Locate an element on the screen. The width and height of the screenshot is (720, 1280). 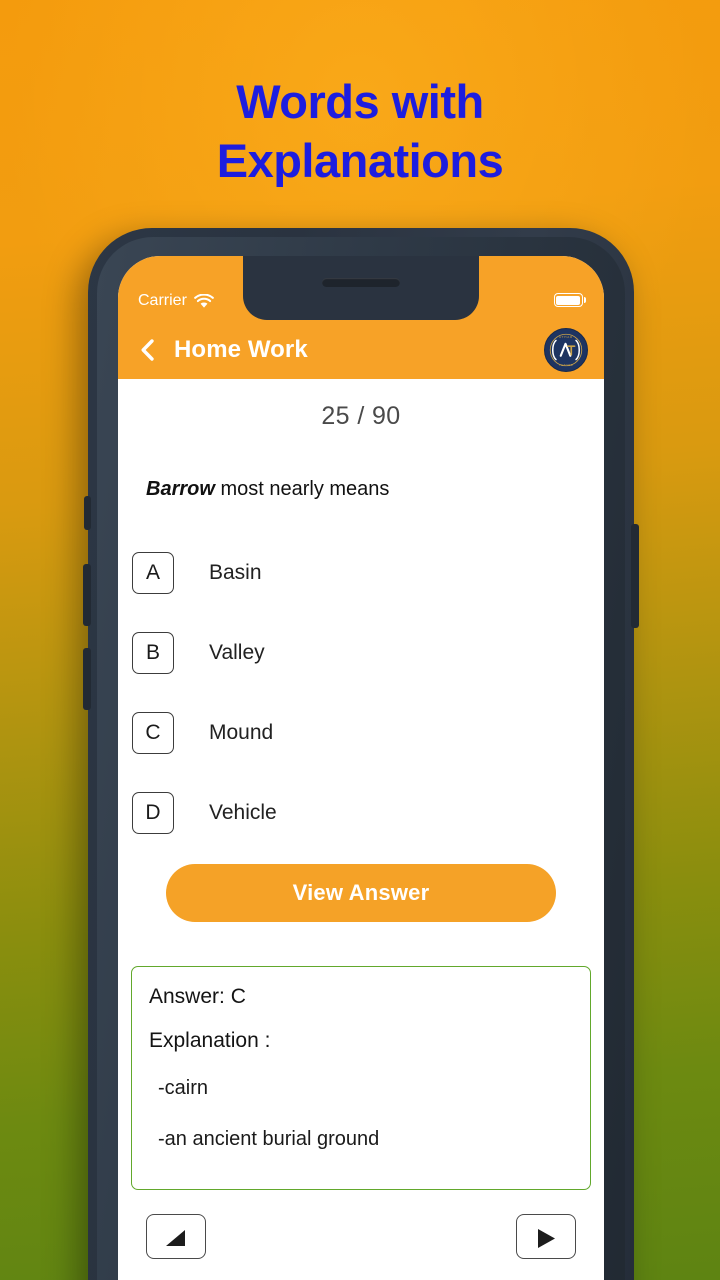
svg-text: ATHAR is located at coordinates (566, 336).